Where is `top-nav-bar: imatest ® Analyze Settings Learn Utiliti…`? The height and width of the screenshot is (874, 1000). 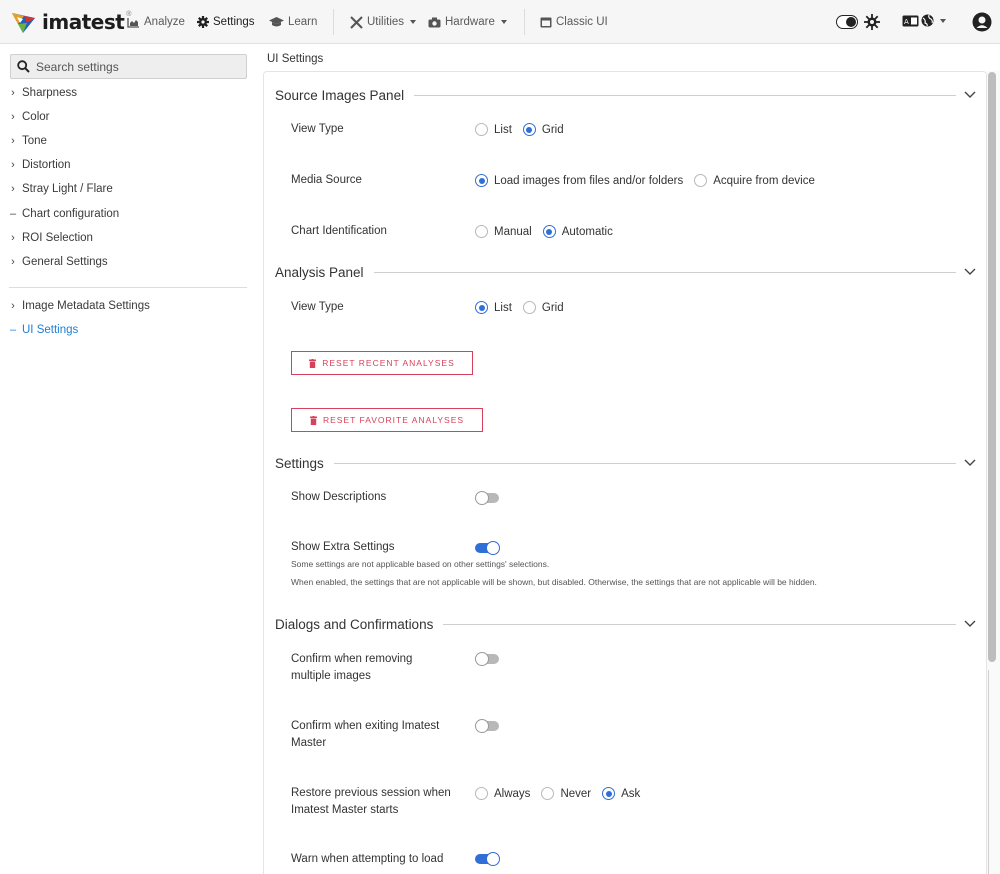 top-nav-bar: imatest ® Analyze Settings Learn Utiliti… is located at coordinates (500, 22).